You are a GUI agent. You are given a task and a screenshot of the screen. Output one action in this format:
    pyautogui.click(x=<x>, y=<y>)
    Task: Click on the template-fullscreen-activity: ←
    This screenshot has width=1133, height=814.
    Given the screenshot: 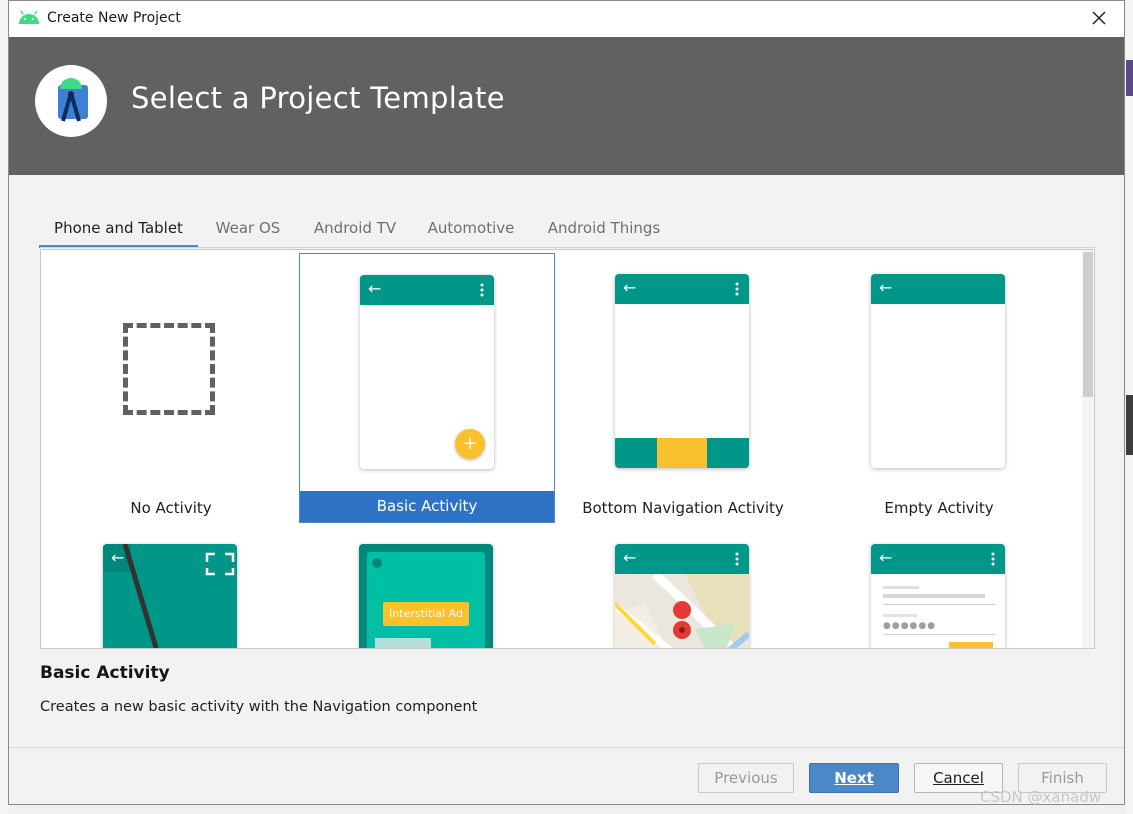 What is the action you would take?
    pyautogui.click(x=171, y=585)
    